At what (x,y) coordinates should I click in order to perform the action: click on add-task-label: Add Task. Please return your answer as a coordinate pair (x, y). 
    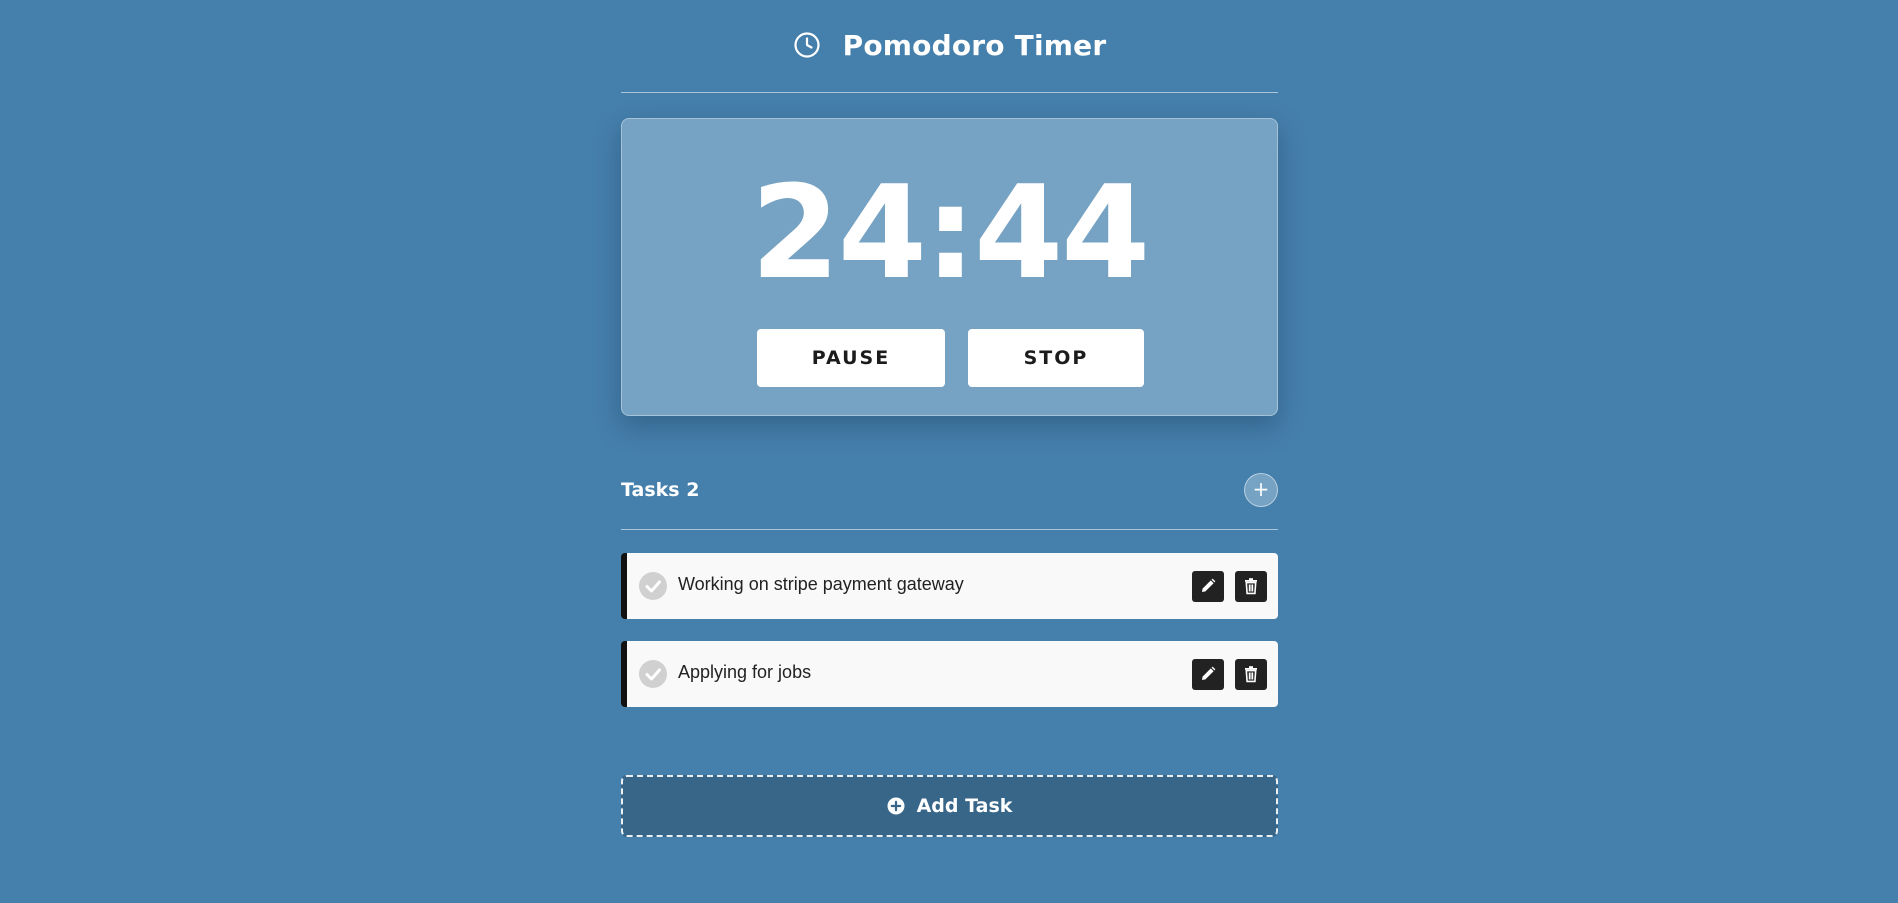
    Looking at the image, I should click on (964, 806).